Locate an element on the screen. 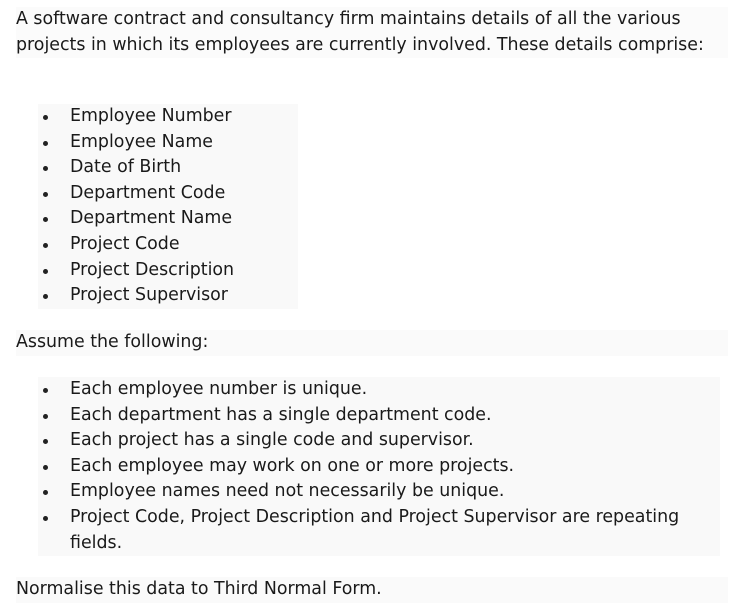 The width and height of the screenshot is (741, 613). list-item: Department Code is located at coordinates (168, 194).